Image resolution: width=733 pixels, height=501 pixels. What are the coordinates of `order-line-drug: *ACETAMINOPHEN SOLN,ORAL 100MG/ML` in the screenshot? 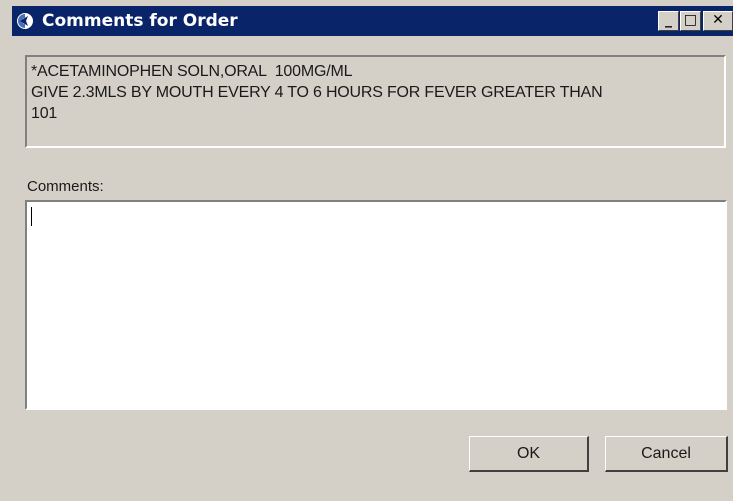 It's located at (192, 71).